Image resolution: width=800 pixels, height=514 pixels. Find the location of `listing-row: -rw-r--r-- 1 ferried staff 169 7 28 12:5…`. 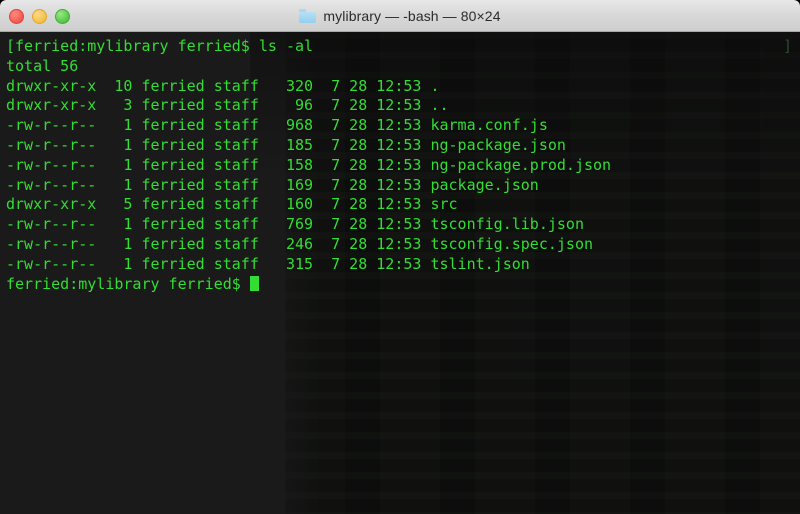

listing-row: -rw-r--r-- 1 ferried staff 169 7 28 12:5… is located at coordinates (272, 184).